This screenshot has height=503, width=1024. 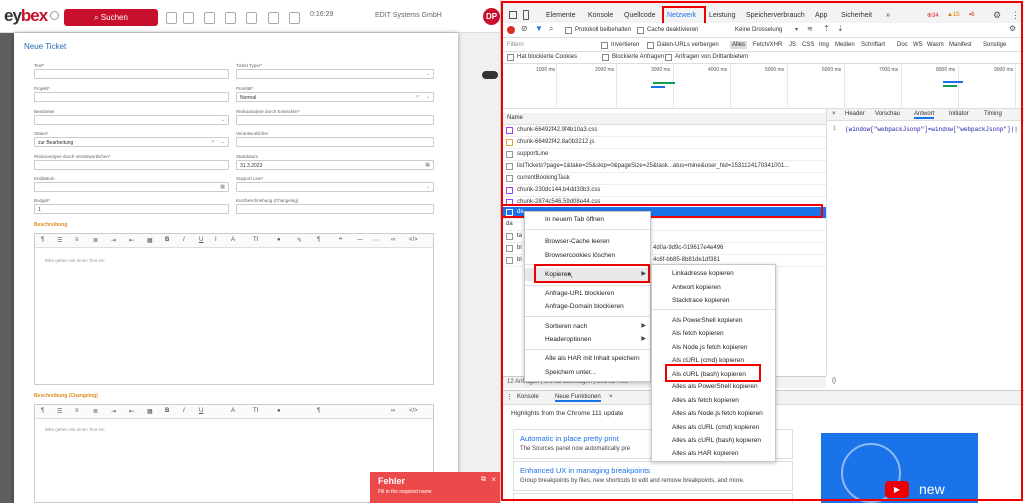 I want to click on plus-icon, so click(x=171, y=18).